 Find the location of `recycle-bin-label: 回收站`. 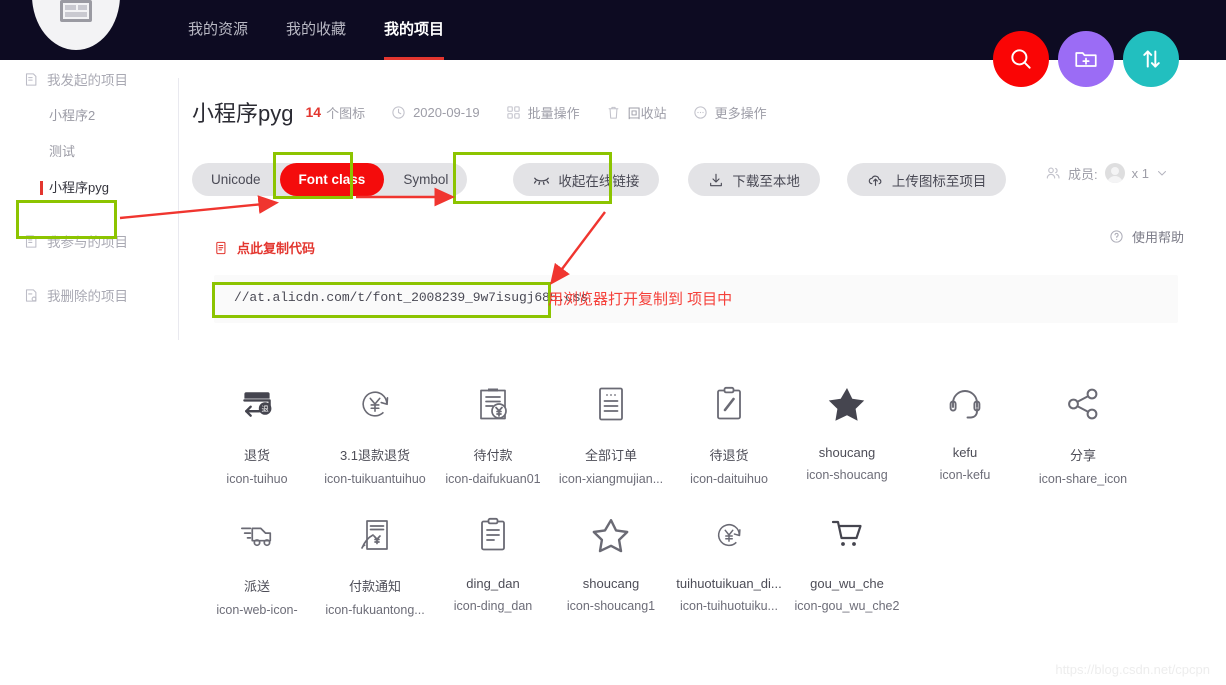

recycle-bin-label: 回收站 is located at coordinates (647, 113).